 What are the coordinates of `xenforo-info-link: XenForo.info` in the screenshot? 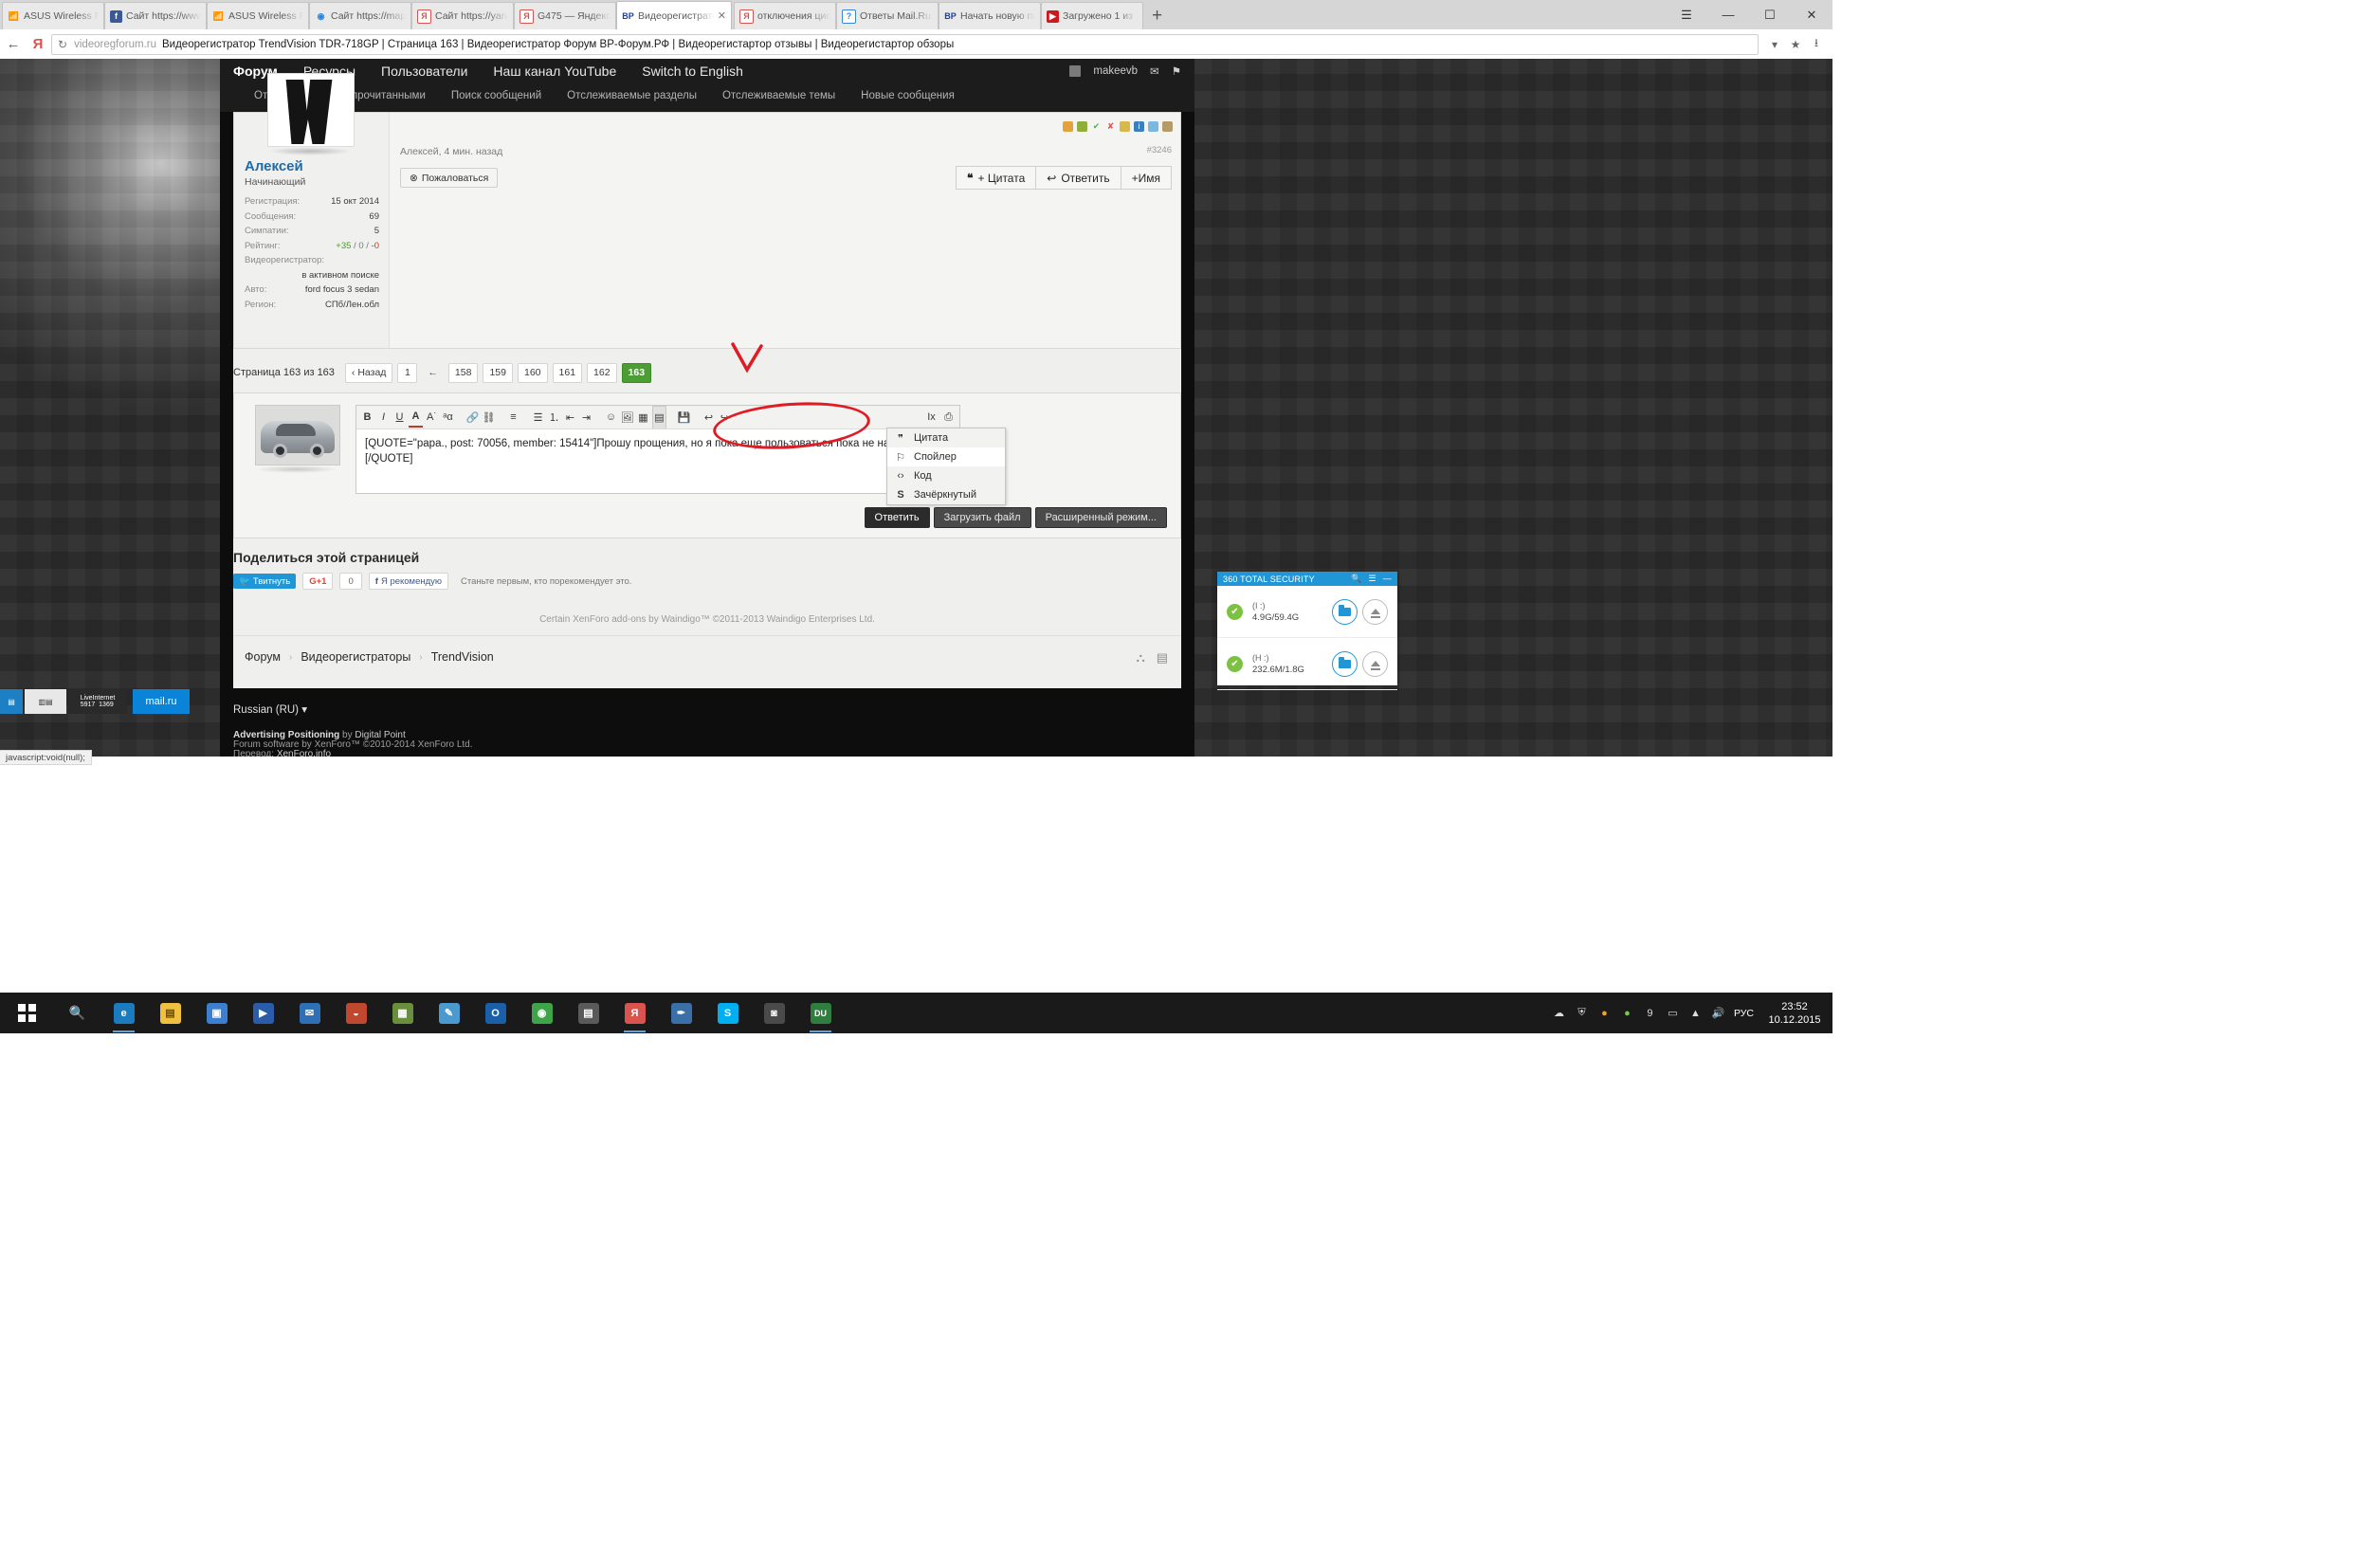 It's located at (304, 753).